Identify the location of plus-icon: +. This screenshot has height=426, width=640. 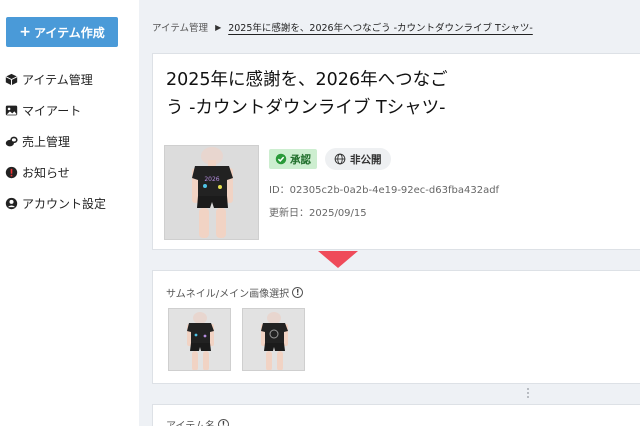
(25, 32).